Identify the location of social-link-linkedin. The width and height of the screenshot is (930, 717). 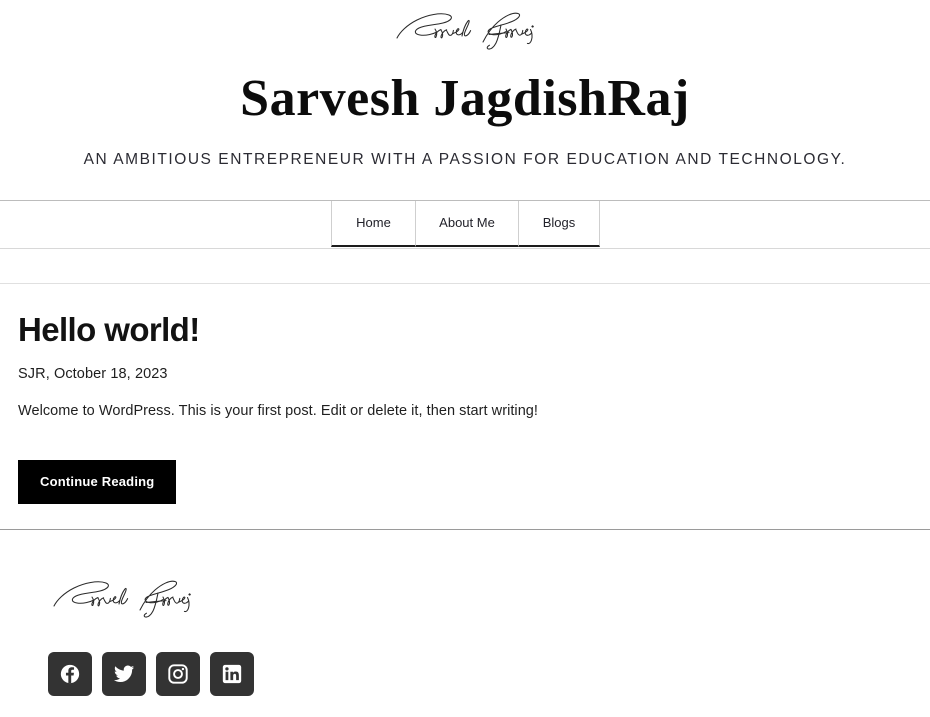
(232, 674).